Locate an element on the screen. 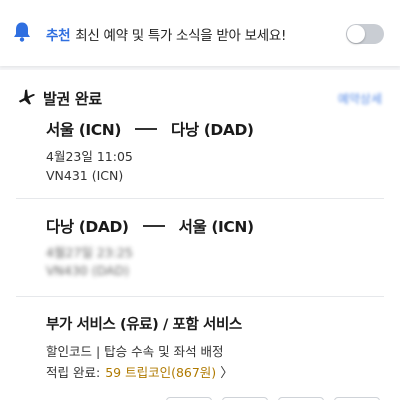 This screenshot has width=400, height=400. segment-2-route: 다낭 (DAD) 서울 (ICN) is located at coordinates (150, 226).